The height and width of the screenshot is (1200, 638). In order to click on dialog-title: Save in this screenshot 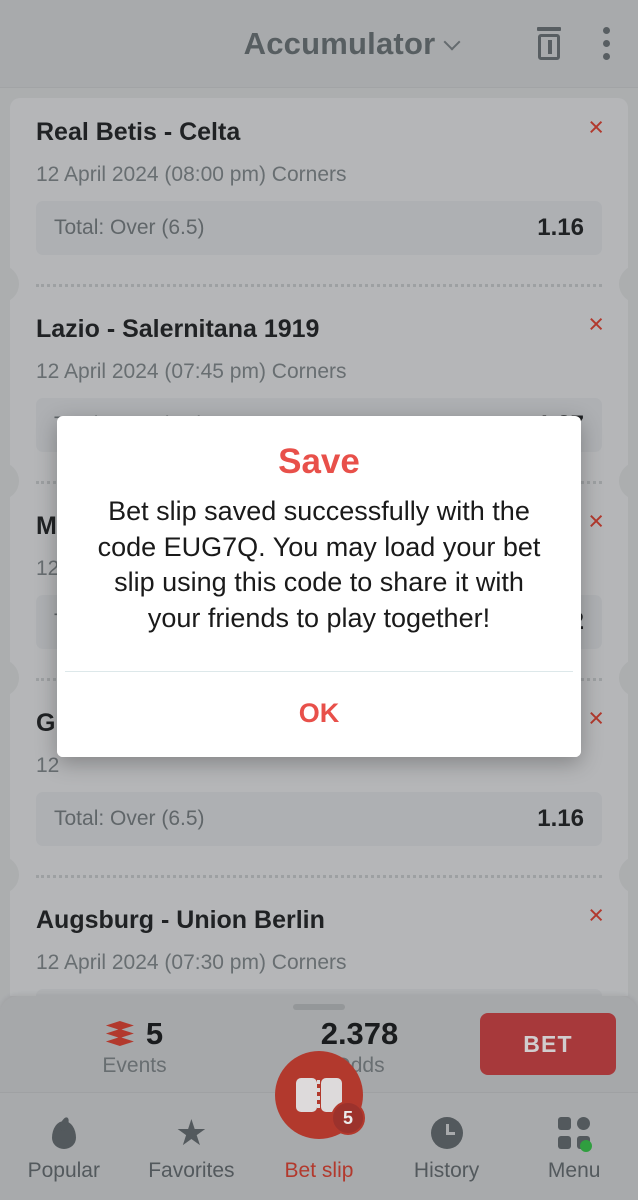, I will do `click(319, 461)`.